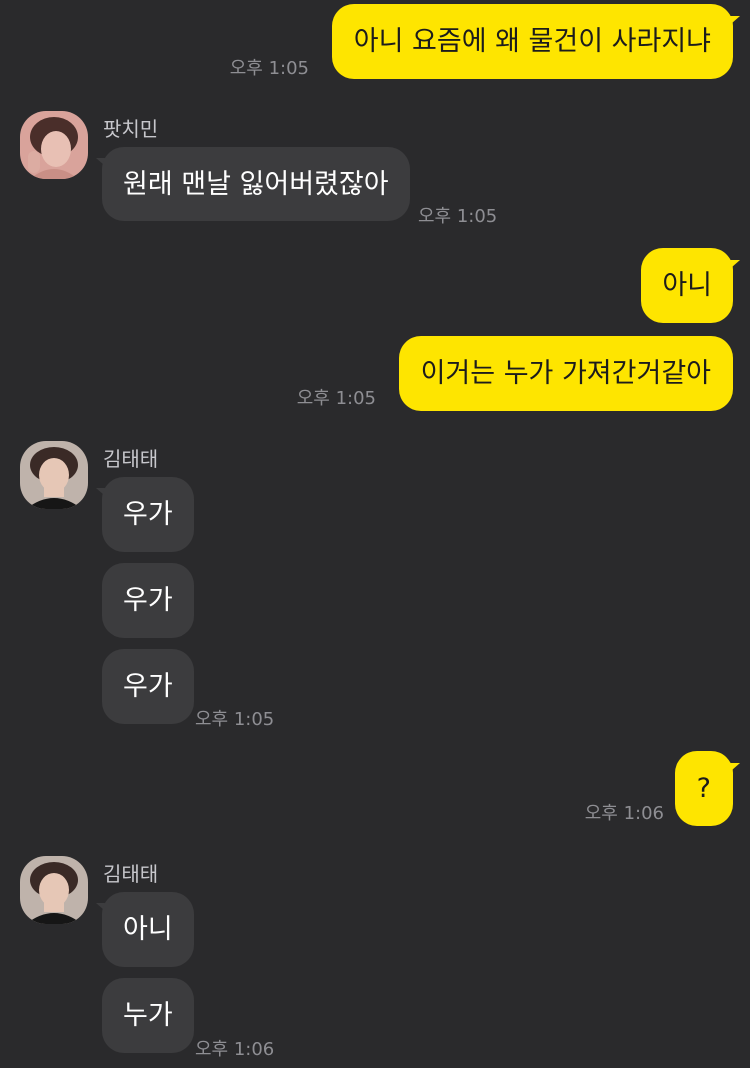 This screenshot has width=750, height=1068. I want to click on message-text: 원래 맨날 잃어버렸잖아, so click(256, 184).